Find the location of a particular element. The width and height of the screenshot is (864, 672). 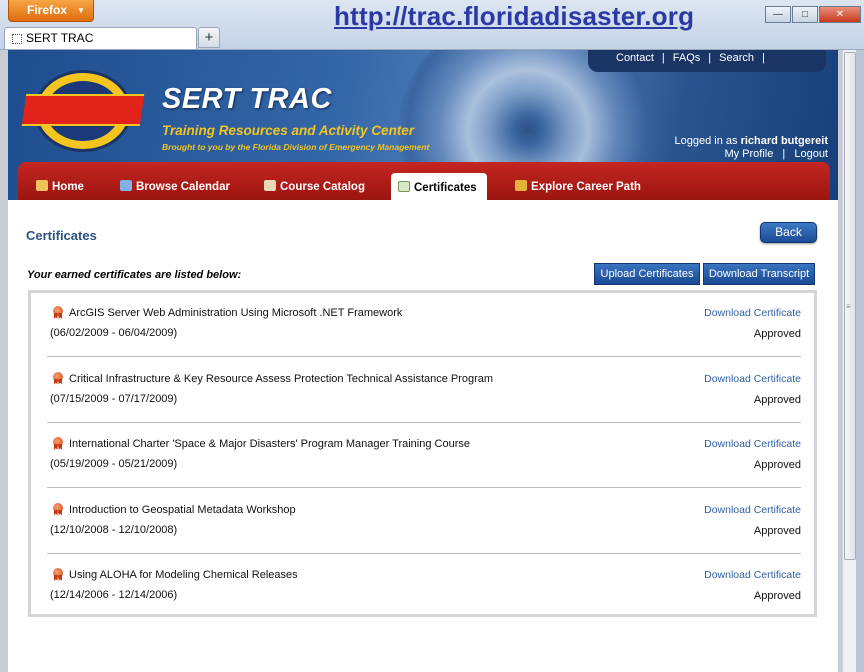

firefox-menu-button: Firefox ▼ is located at coordinates (51, 11).